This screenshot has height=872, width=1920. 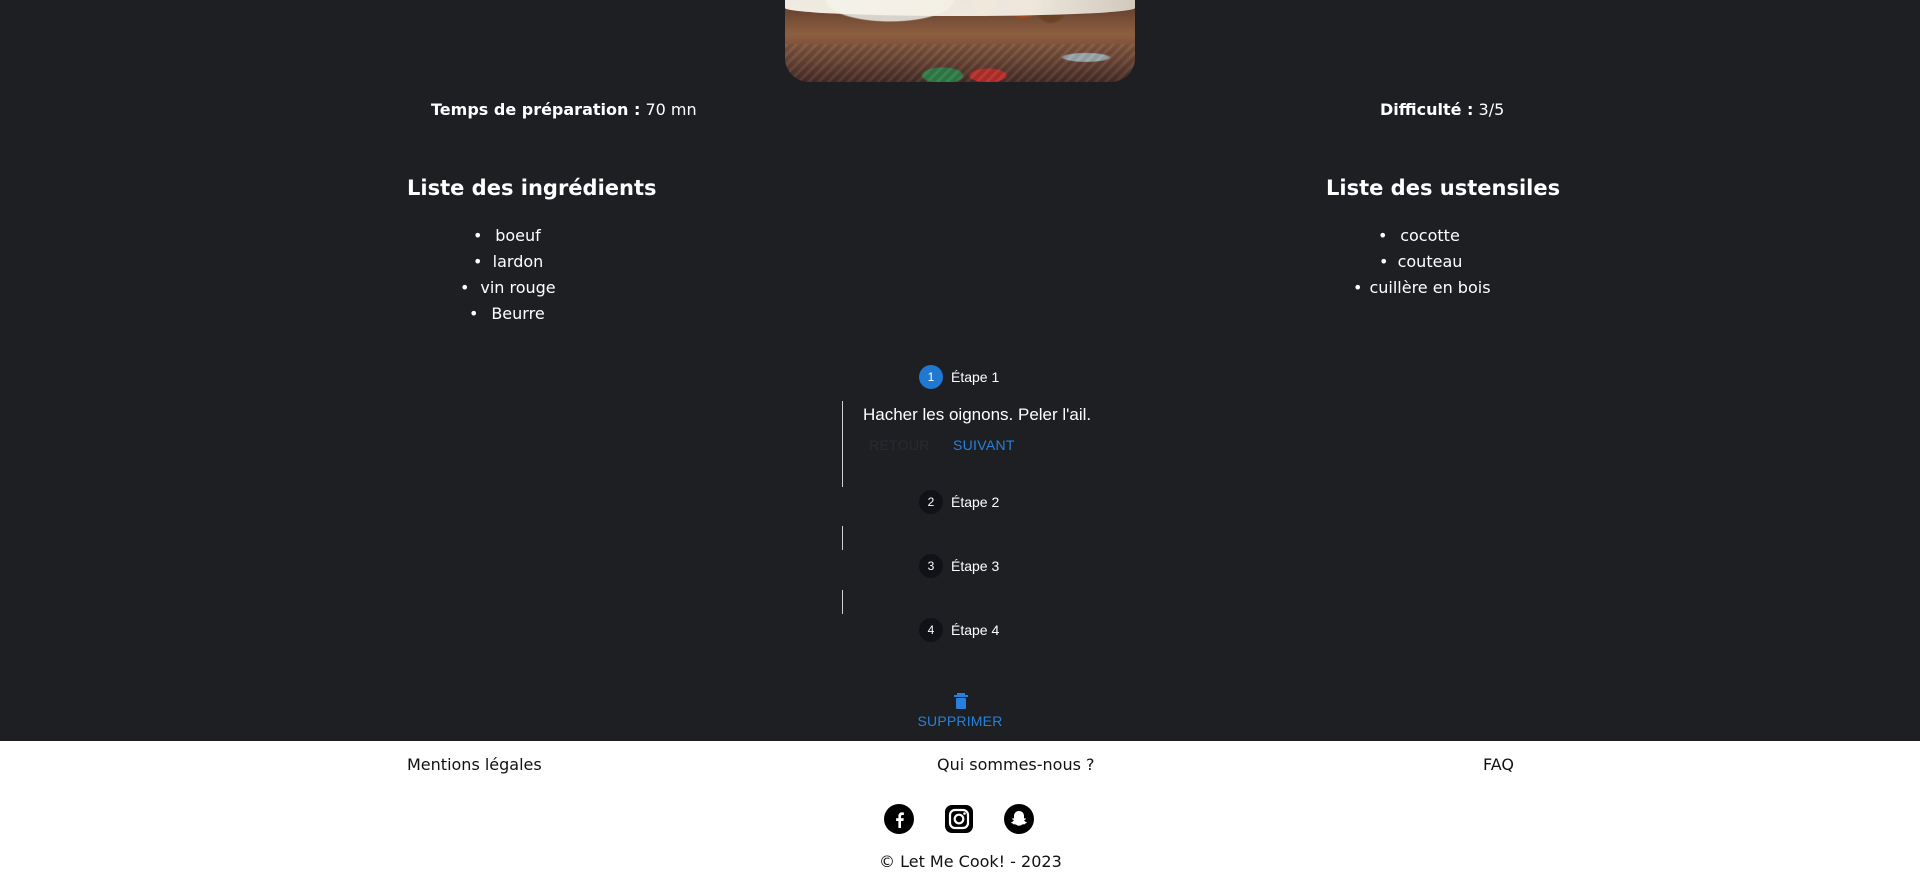 I want to click on ustensiles-list: cocotte couteau cuillère en bois, so click(x=1430, y=262).